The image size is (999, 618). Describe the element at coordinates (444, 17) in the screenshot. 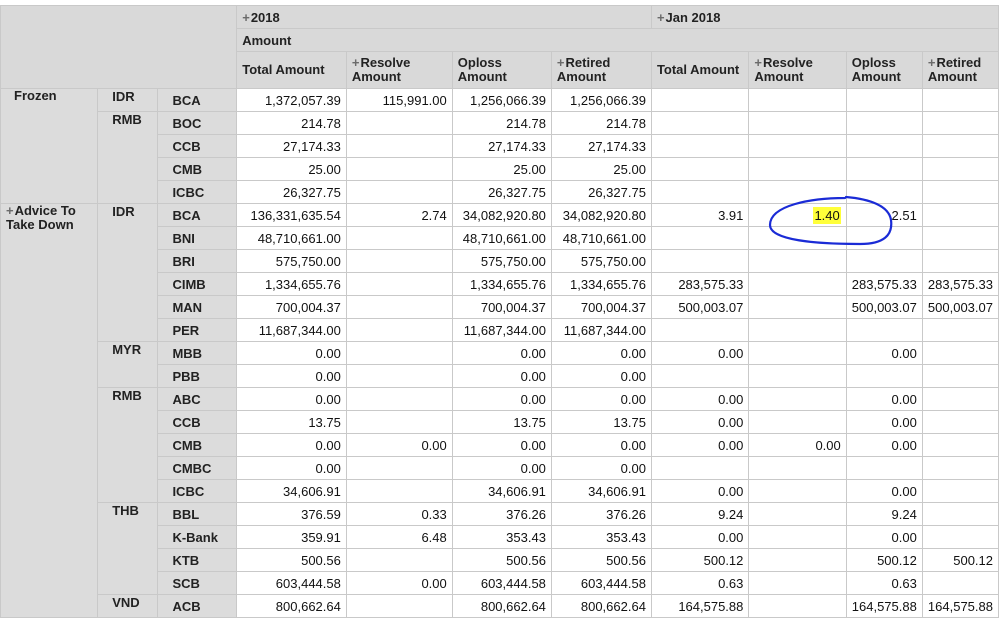

I see `period-header-2018: +2018` at that location.